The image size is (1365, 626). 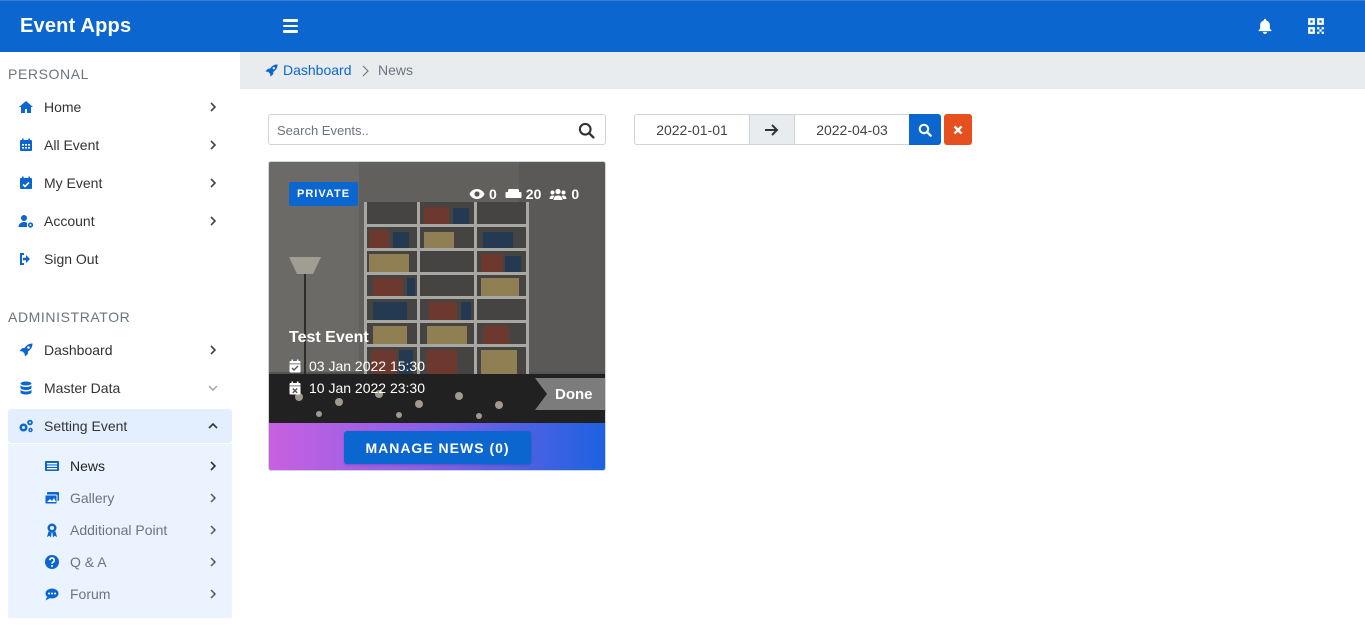 I want to click on views-stat: 0, so click(x=483, y=194).